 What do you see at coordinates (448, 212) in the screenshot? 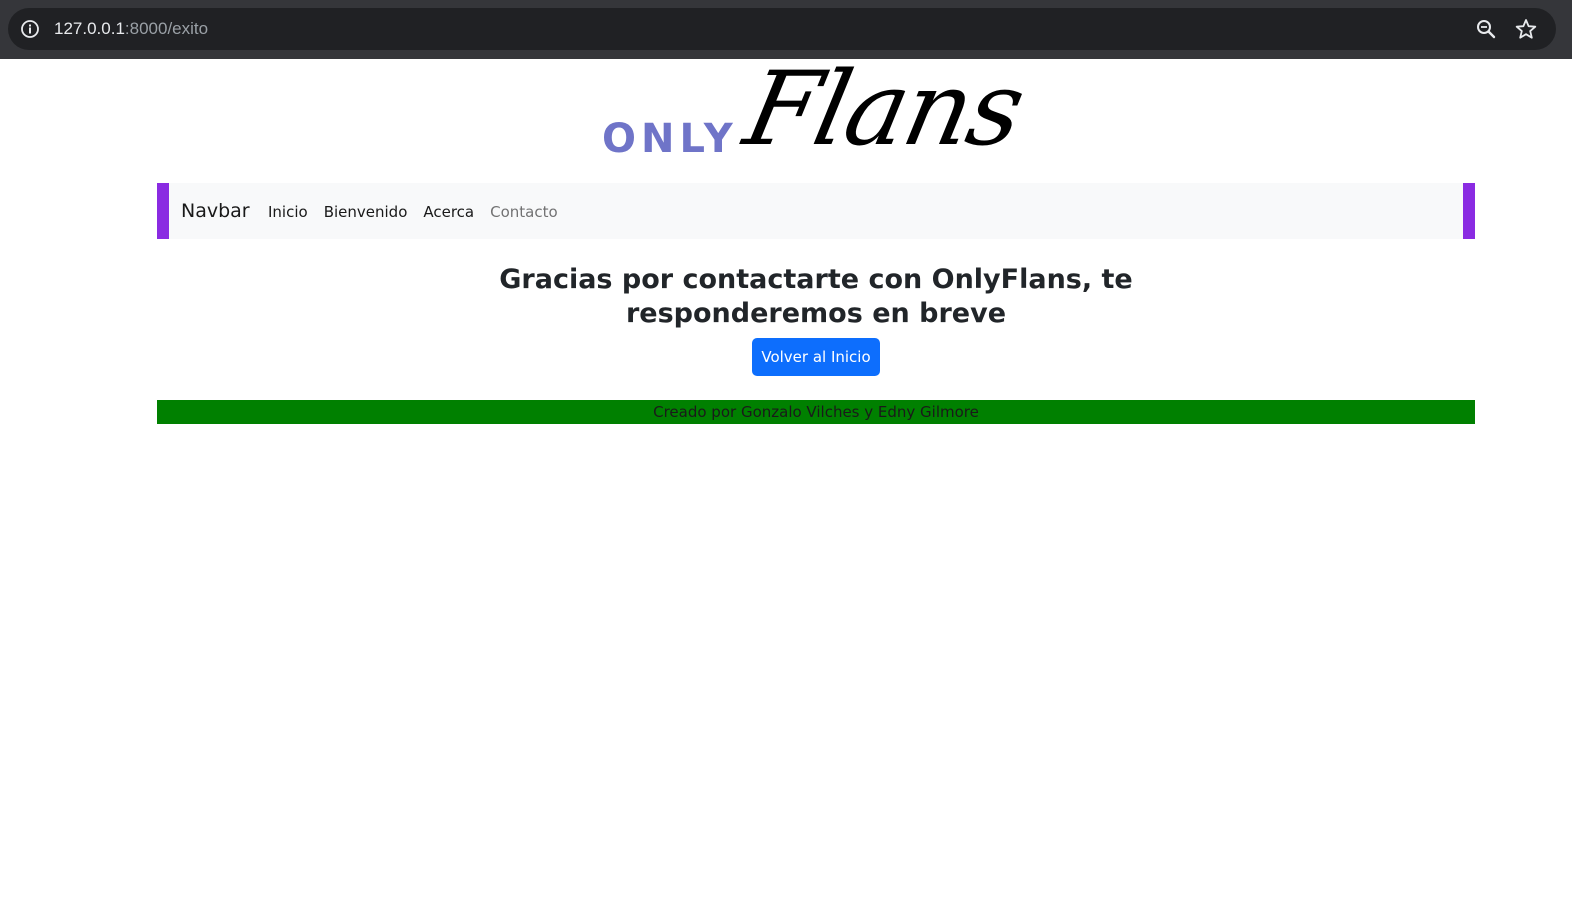
I see `nav-link-acerca: Acerca` at bounding box center [448, 212].